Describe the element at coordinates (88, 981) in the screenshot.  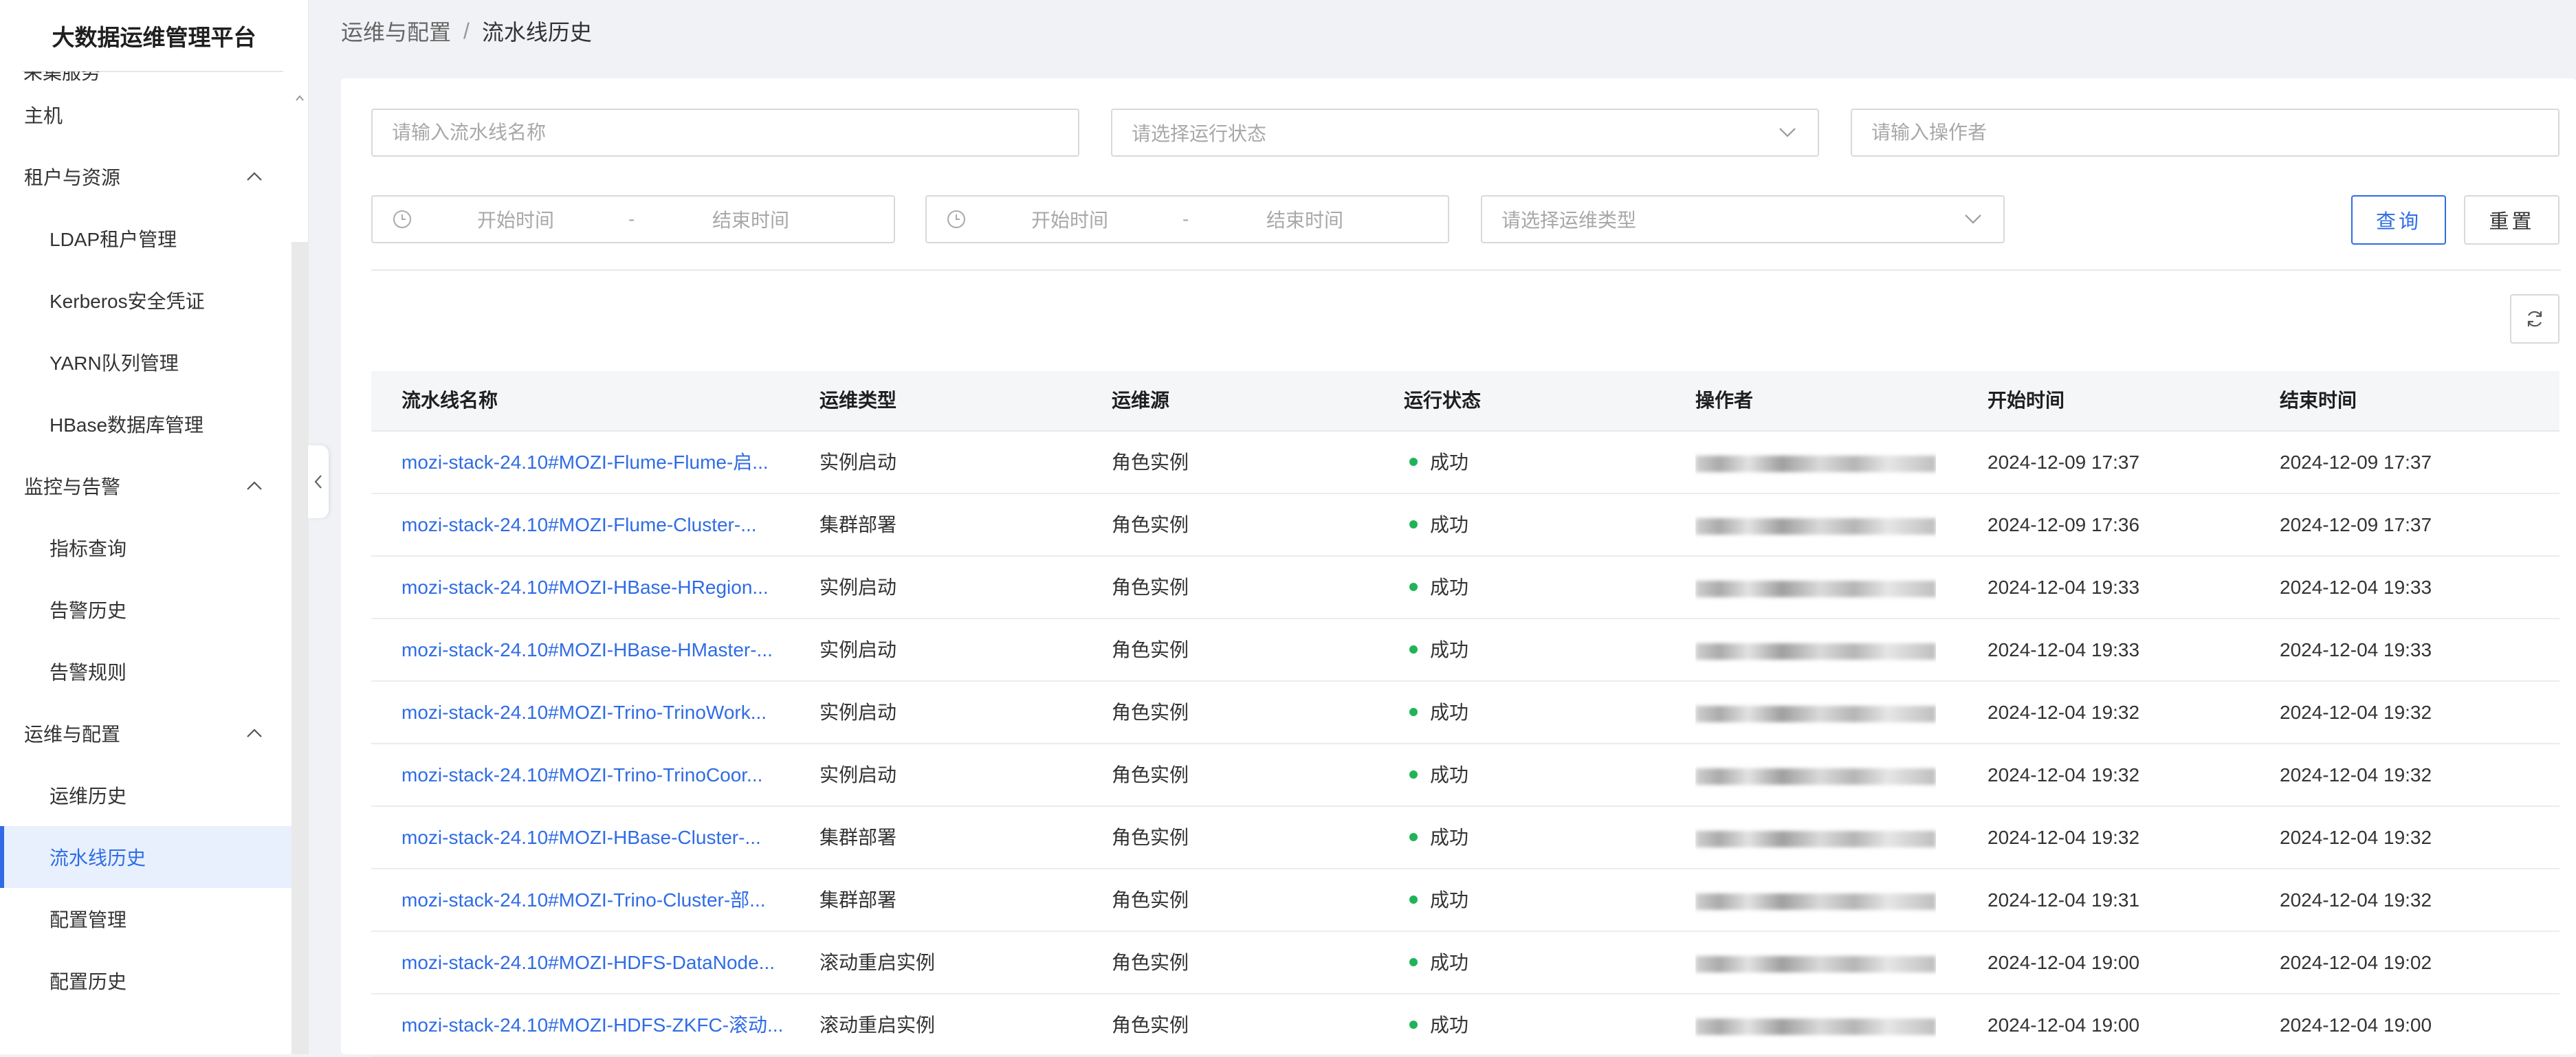
I see `sidebar-item-label: 配置历史` at that location.